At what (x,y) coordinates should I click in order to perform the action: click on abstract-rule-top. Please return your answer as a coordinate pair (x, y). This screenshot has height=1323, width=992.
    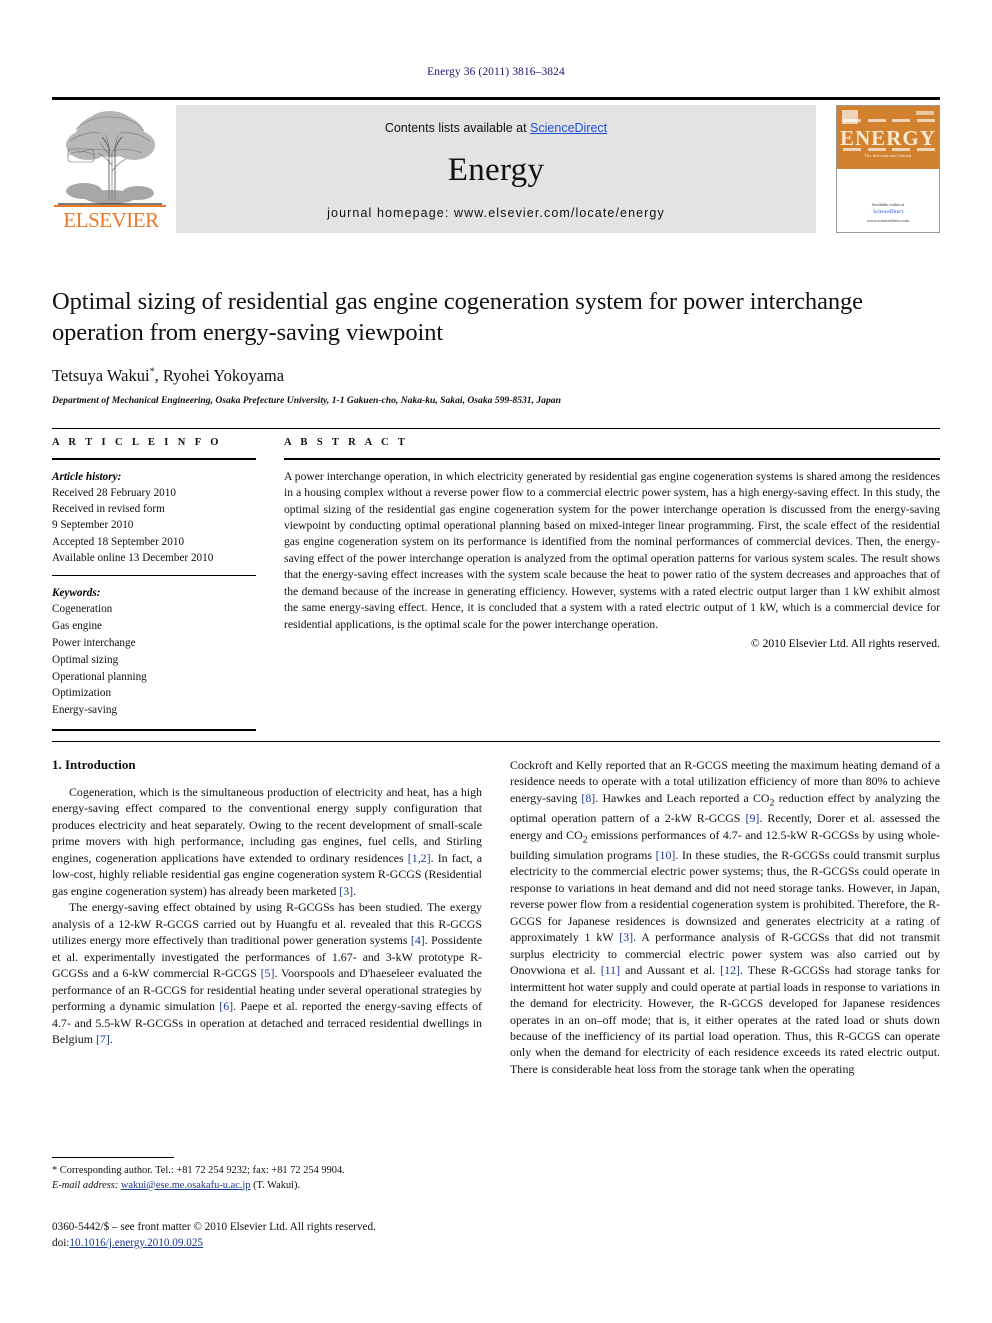
    Looking at the image, I should click on (612, 459).